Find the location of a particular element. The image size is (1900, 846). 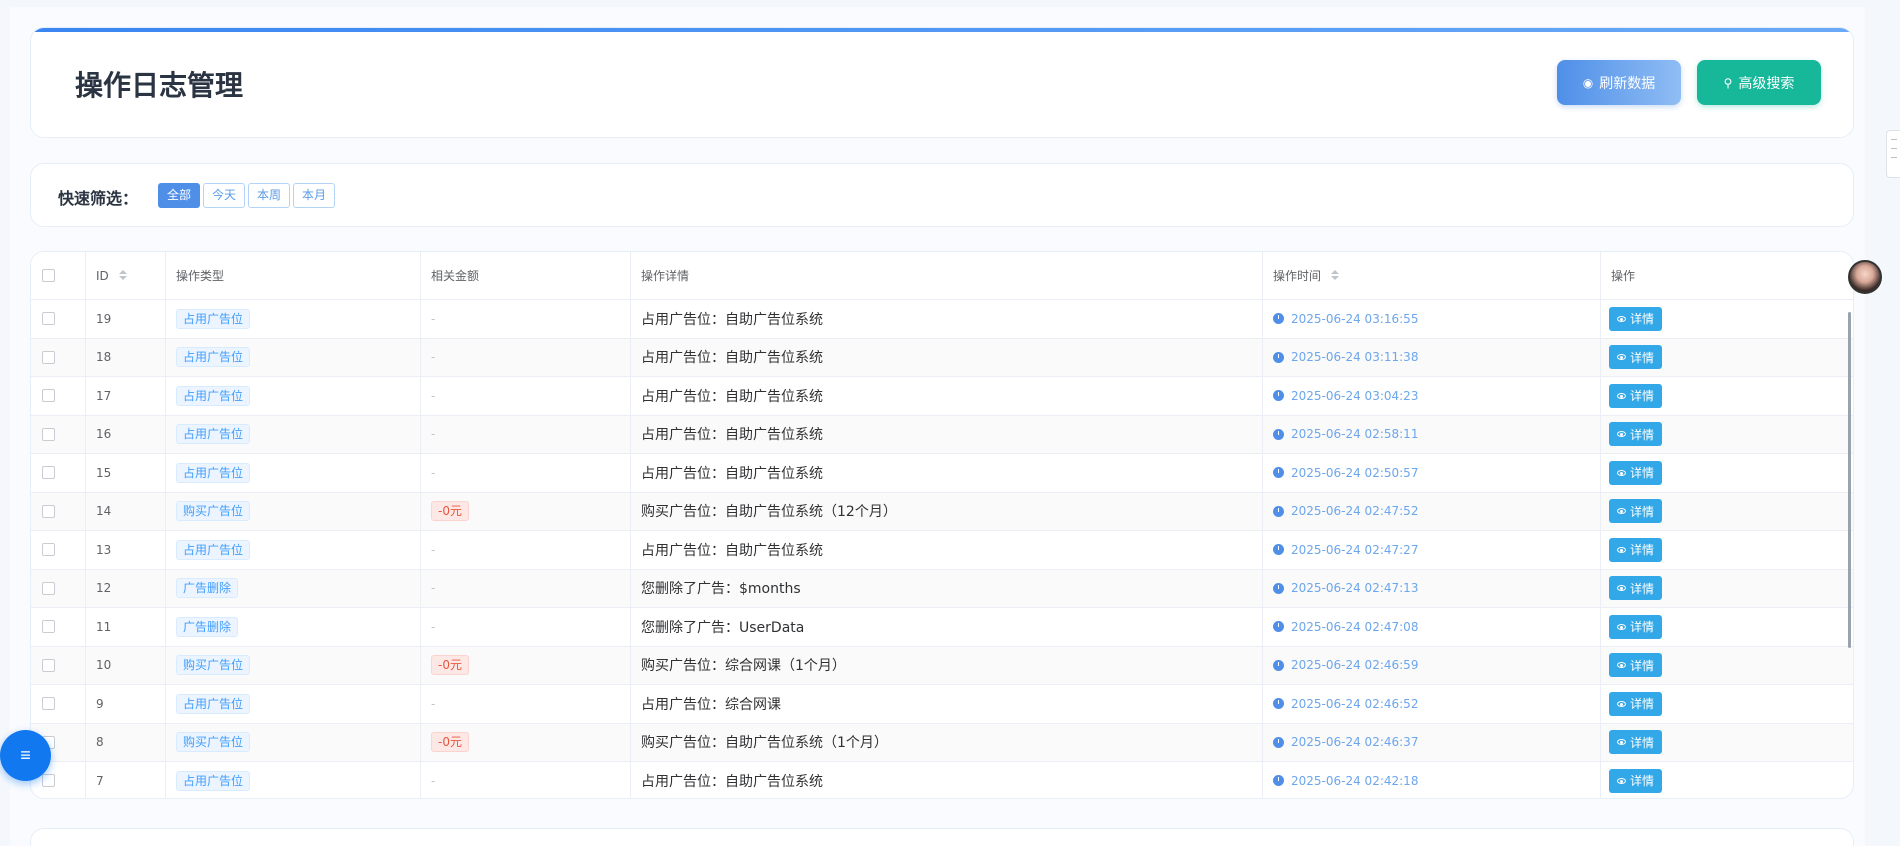

row-time: 2025-06-24 02:47:27 is located at coordinates (1432, 550).